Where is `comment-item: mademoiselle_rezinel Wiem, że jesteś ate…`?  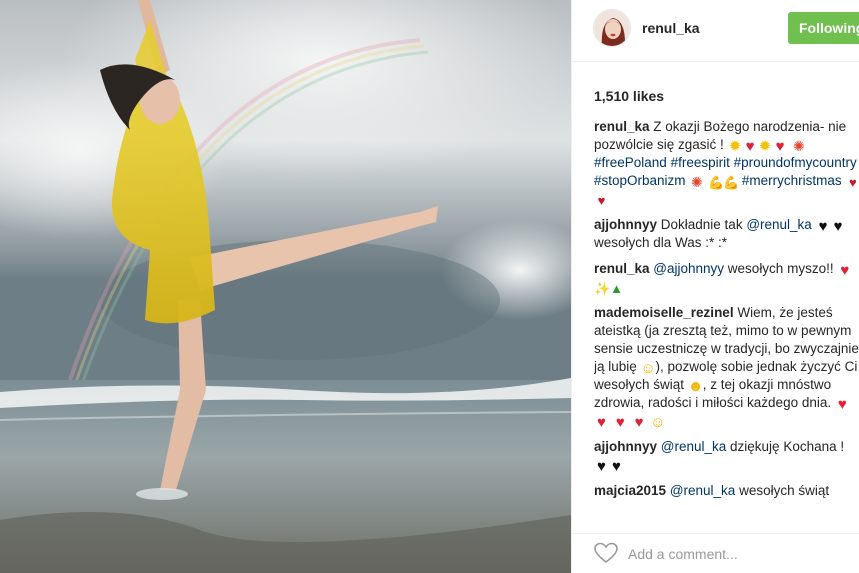 comment-item: mademoiselle_rezinel Wiem, że jesteś ate… is located at coordinates (726, 367).